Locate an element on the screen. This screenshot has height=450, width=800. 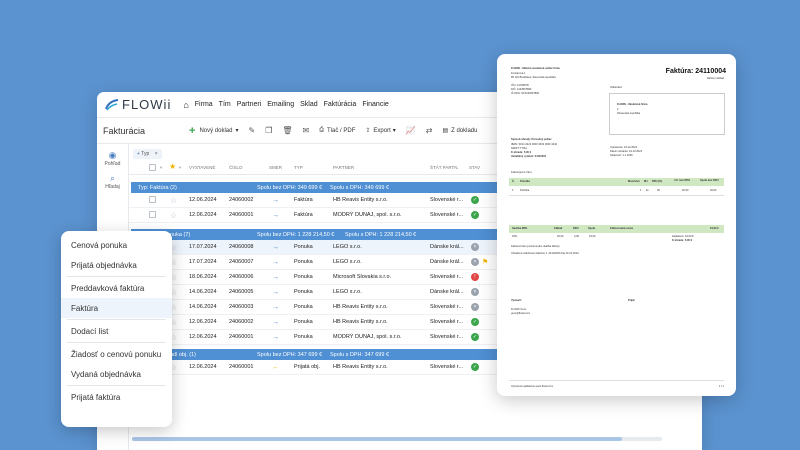
plus-icon: + is located at coordinates (192, 130).